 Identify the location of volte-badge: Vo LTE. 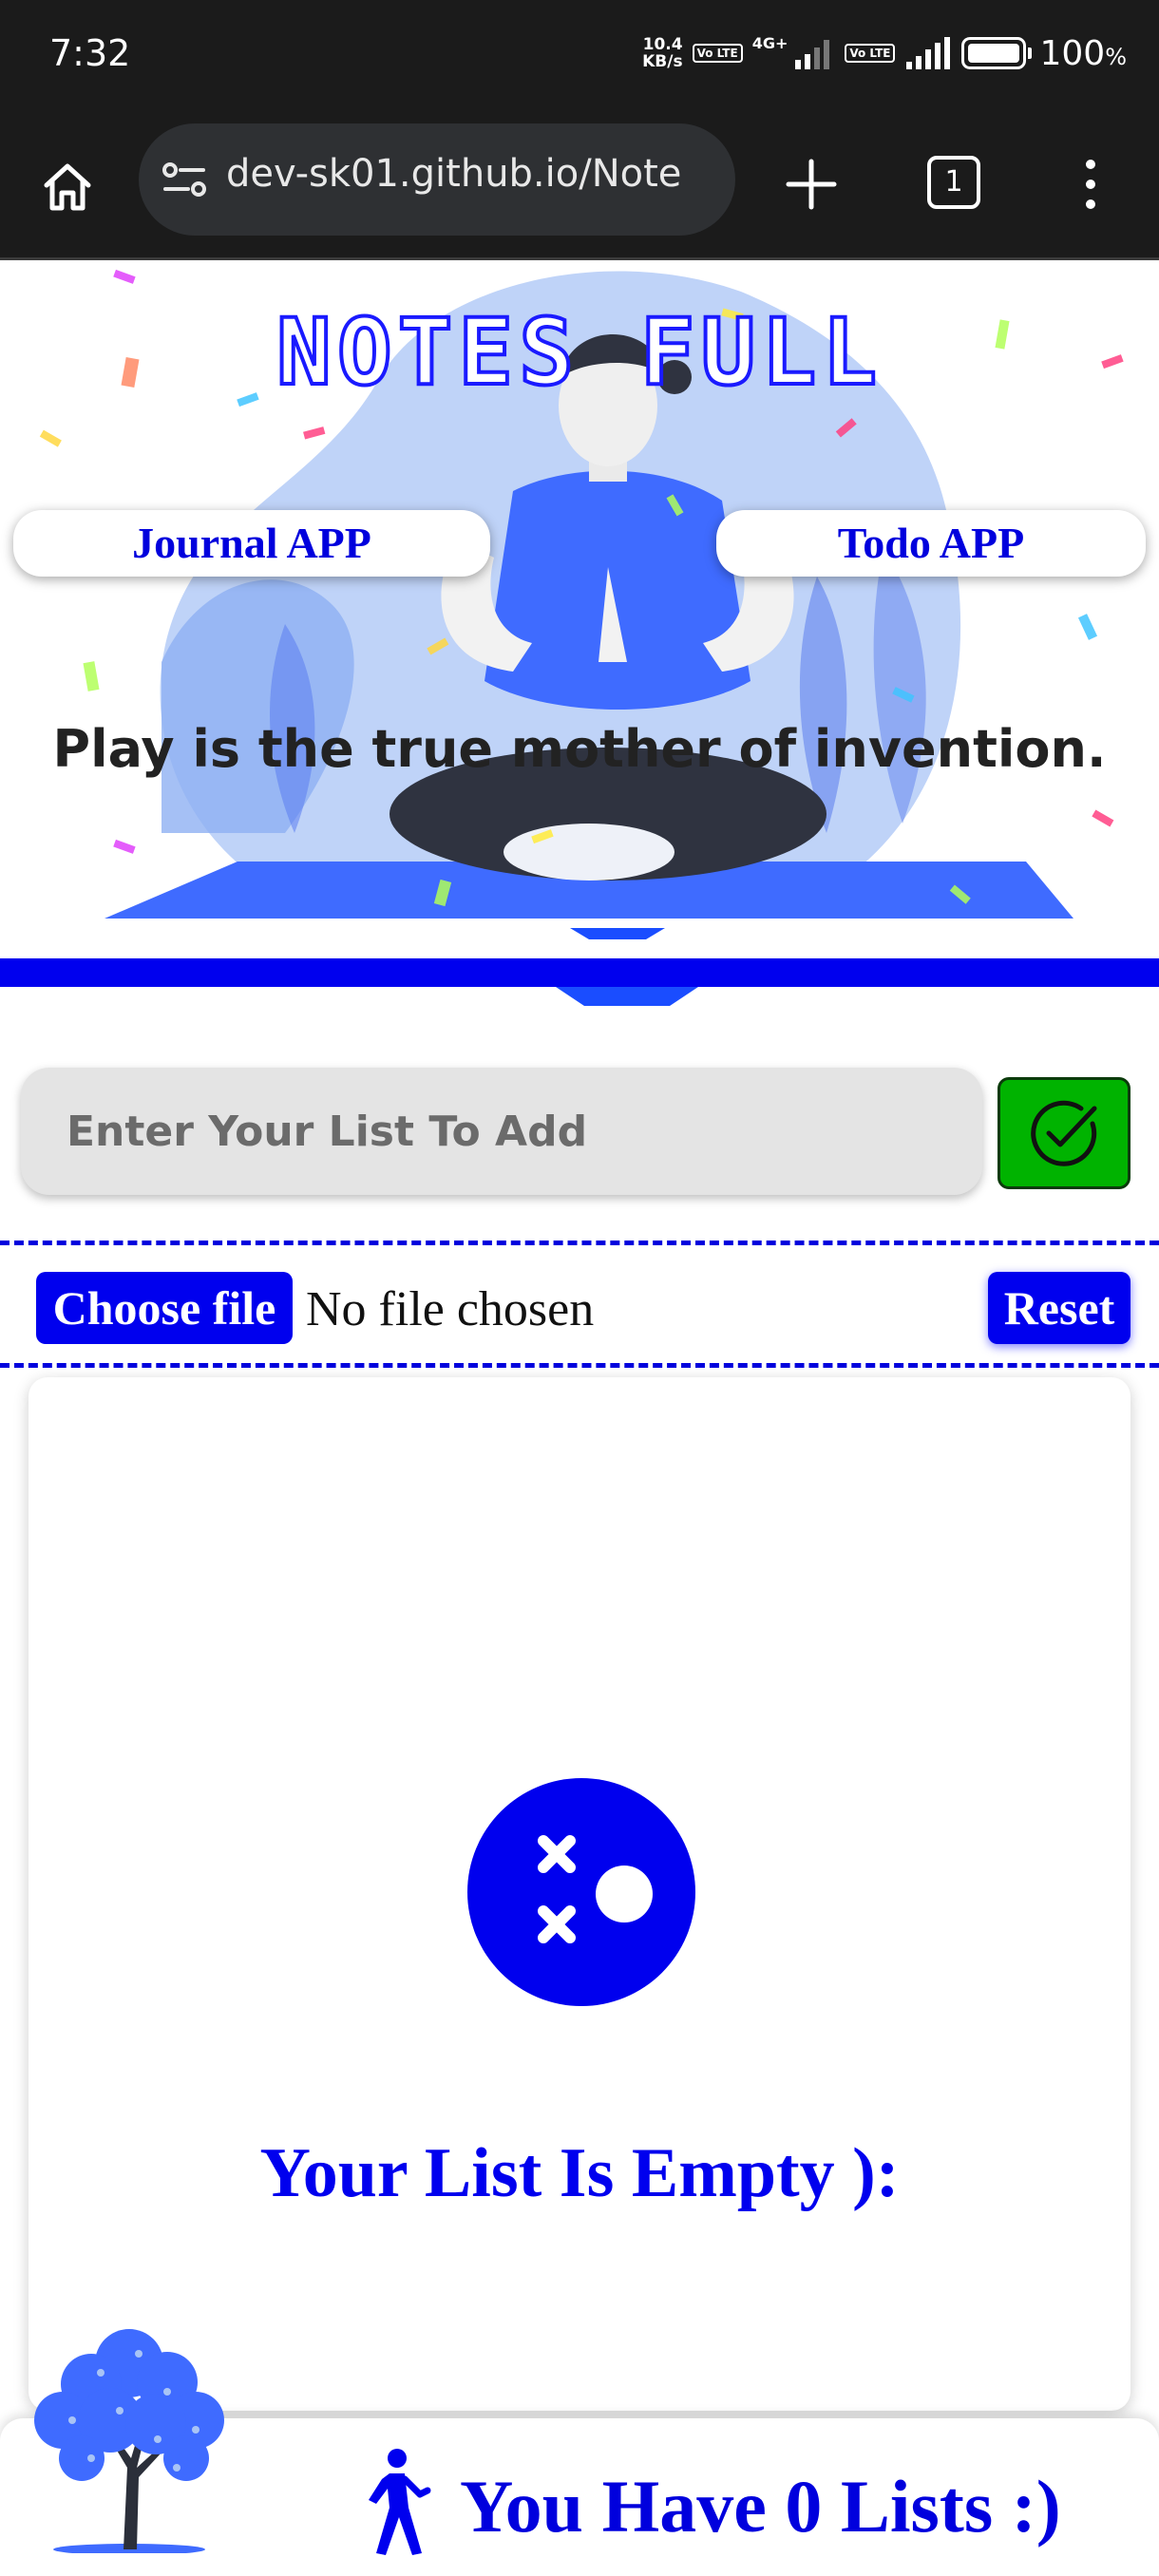
(717, 53).